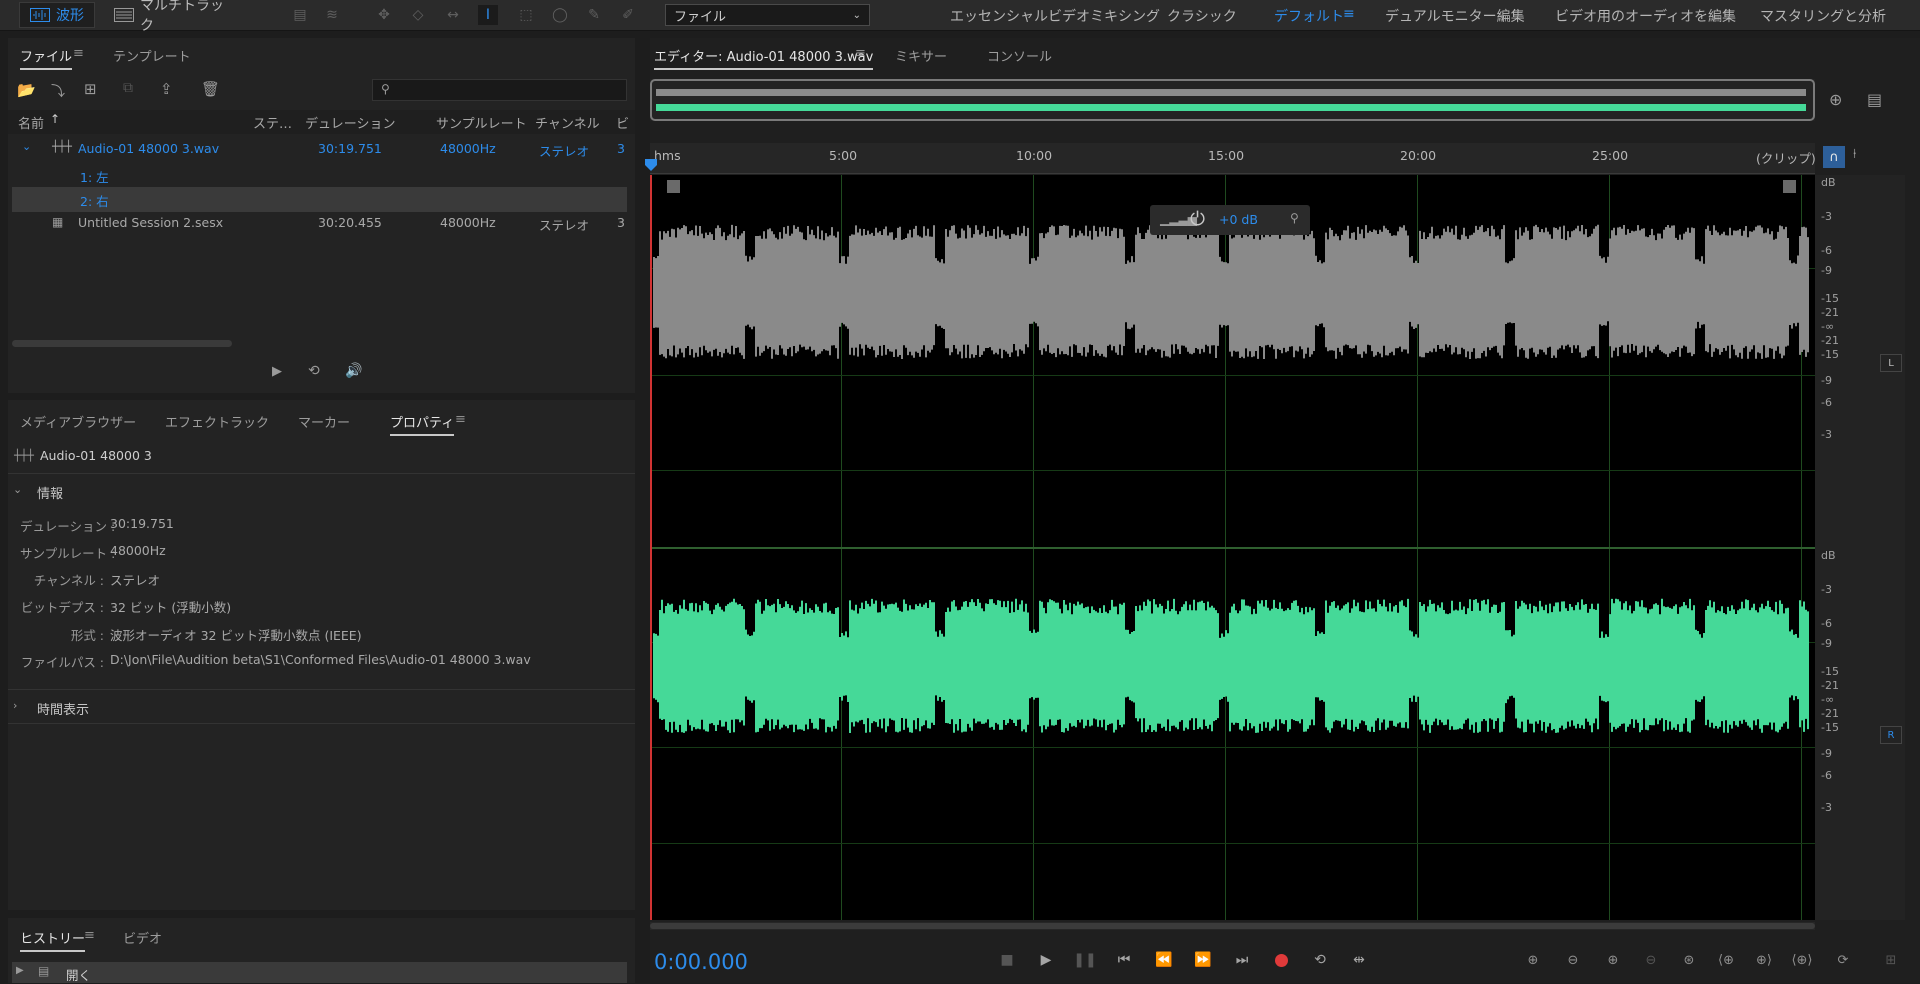 The height and width of the screenshot is (984, 1920). I want to click on tab-markers: マーカー, so click(324, 421).